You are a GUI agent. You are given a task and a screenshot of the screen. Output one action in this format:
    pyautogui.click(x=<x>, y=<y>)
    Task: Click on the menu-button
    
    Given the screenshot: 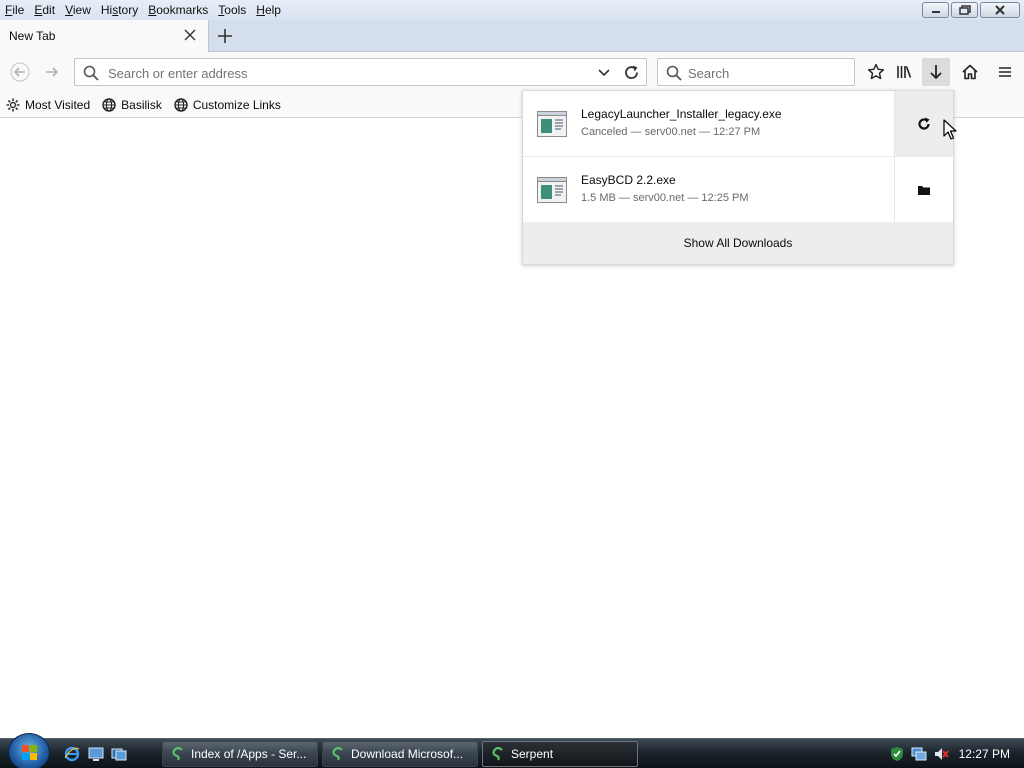 What is the action you would take?
    pyautogui.click(x=1005, y=72)
    